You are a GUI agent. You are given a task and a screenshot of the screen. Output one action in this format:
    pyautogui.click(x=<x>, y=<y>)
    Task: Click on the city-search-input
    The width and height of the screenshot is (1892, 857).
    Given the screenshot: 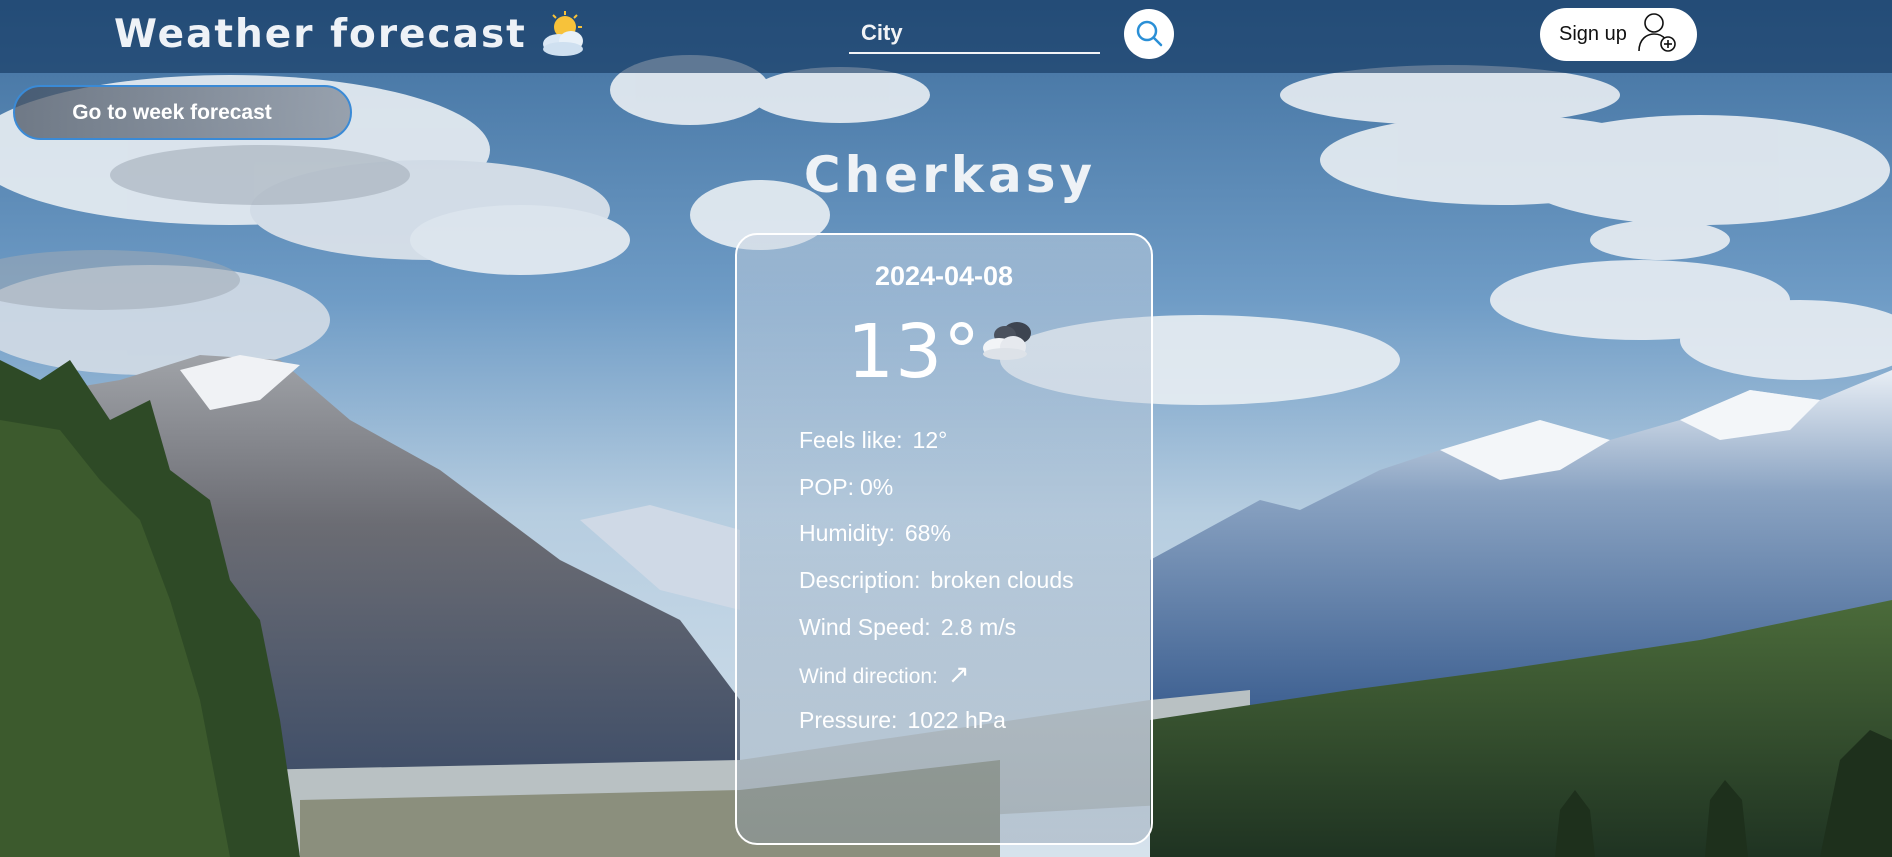 What is the action you would take?
    pyautogui.click(x=974, y=33)
    